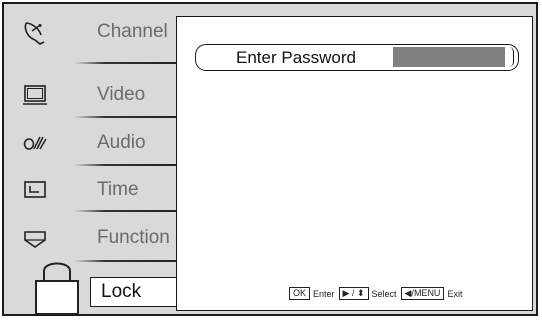 This screenshot has height=320, width=542. Describe the element at coordinates (91, 240) in the screenshot. I see `menu-item-function: Function` at that location.